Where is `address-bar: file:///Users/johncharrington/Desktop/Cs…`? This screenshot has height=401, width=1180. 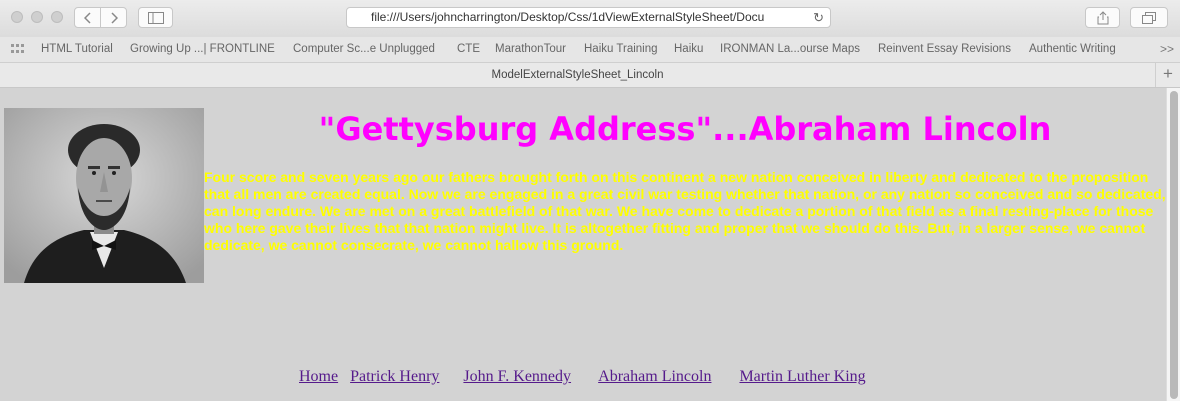 address-bar: file:///Users/johncharrington/Desktop/Cs… is located at coordinates (588, 17).